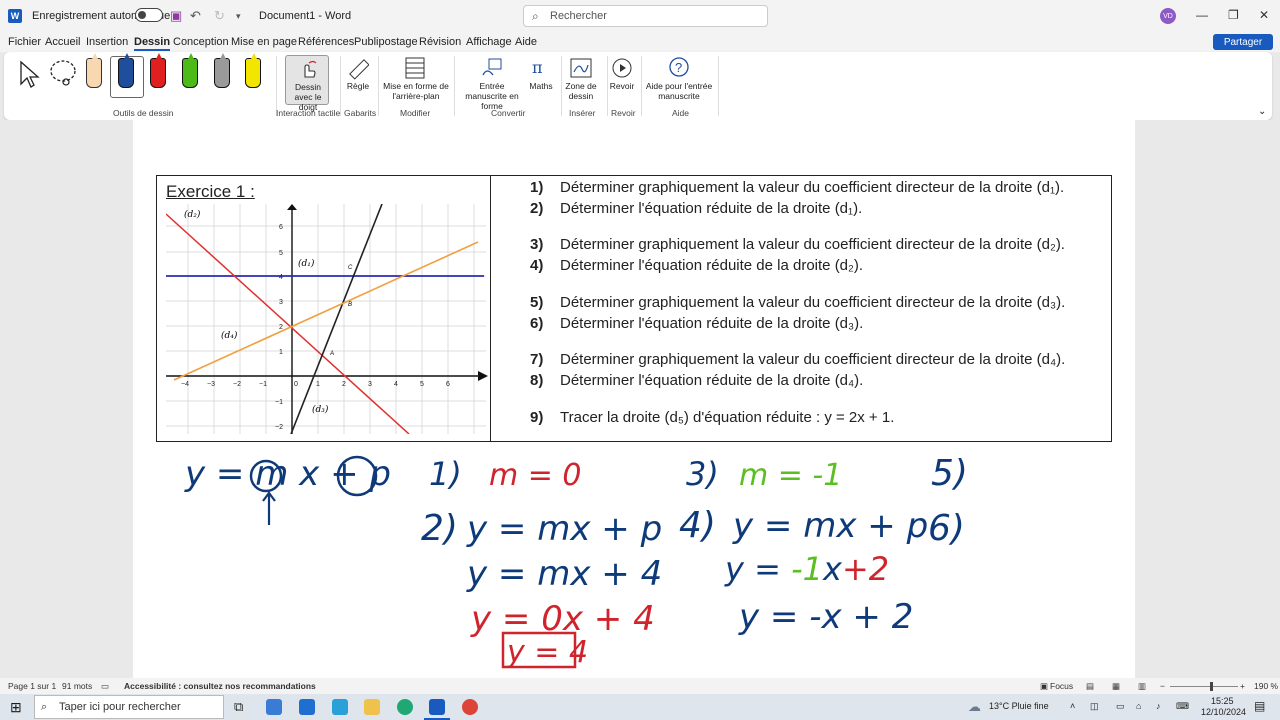 Image resolution: width=1280 pixels, height=720 pixels. I want to click on tab-mise-en-page: Mise en page, so click(264, 42).